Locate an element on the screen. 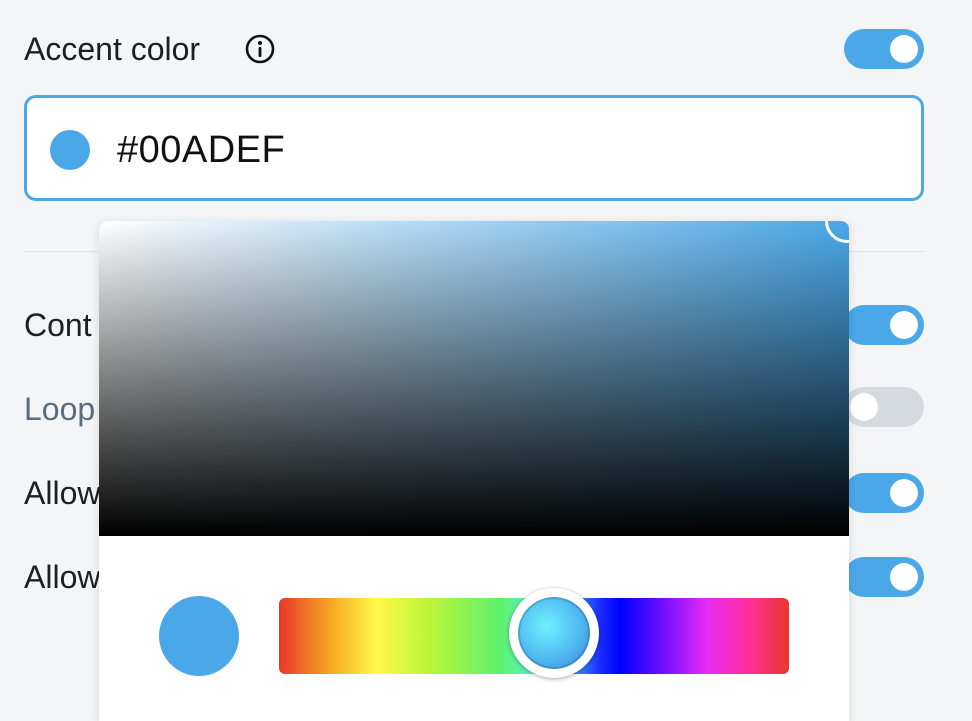  hue-handle-color is located at coordinates (554, 633).